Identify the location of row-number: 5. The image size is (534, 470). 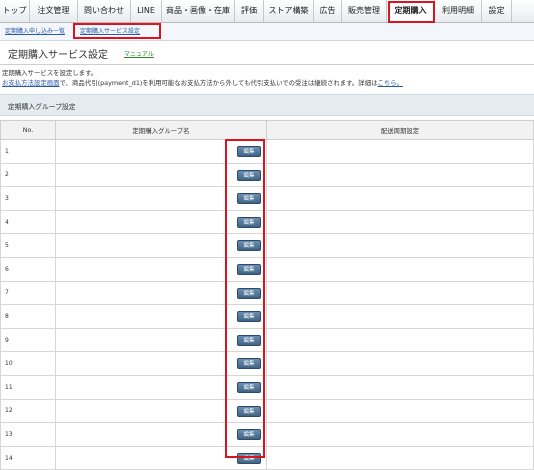
(28, 245).